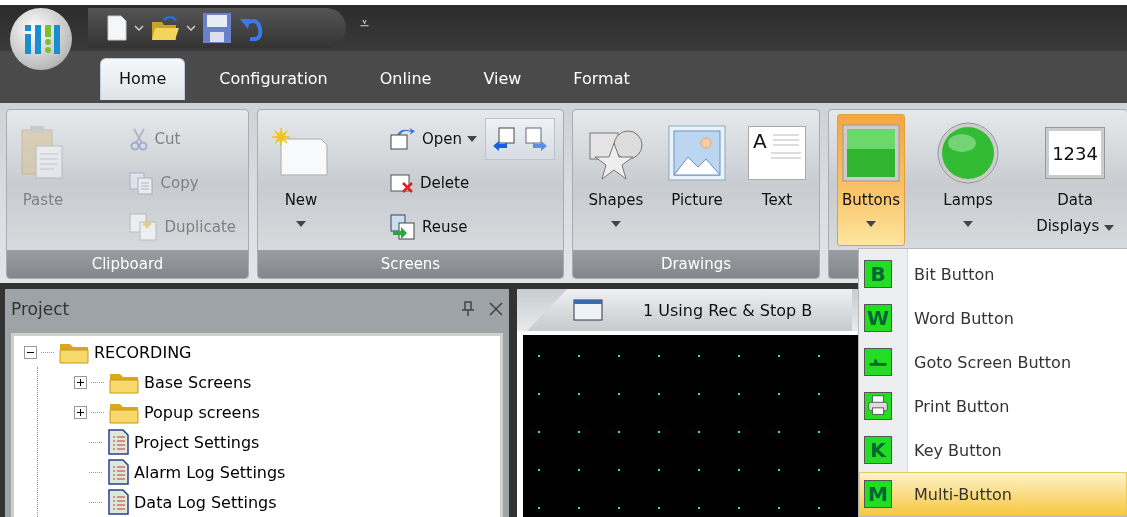 This screenshot has height=517, width=1127. What do you see at coordinates (993, 406) in the screenshot?
I see `menu-item: Print Button` at bounding box center [993, 406].